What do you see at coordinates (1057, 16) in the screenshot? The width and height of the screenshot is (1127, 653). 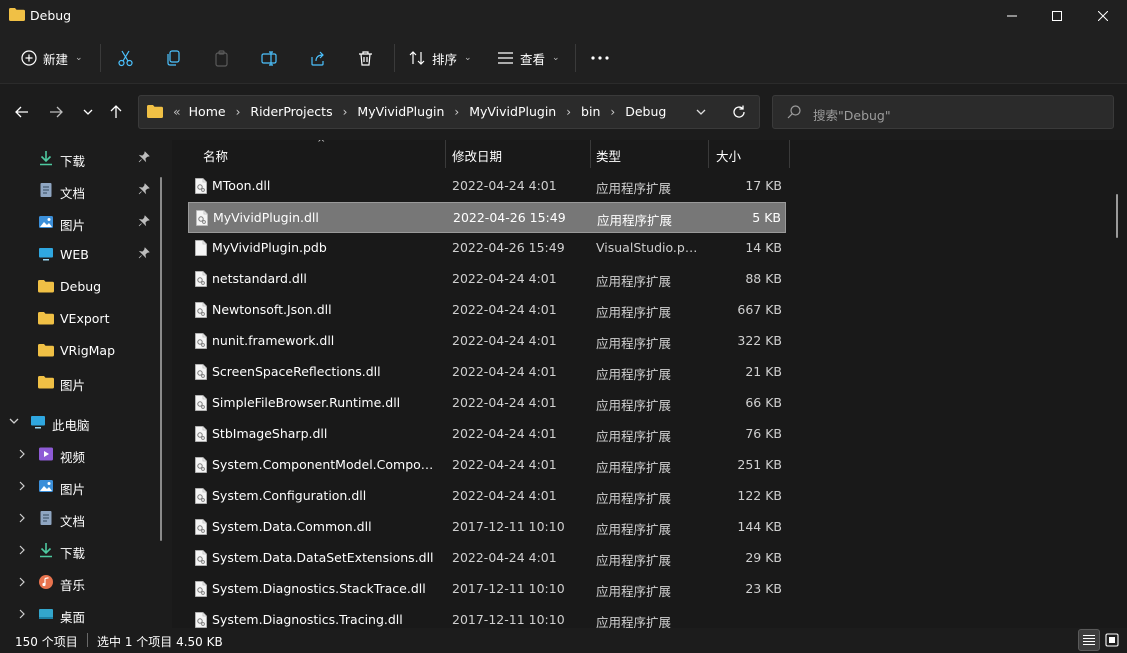 I see `maximize-button` at bounding box center [1057, 16].